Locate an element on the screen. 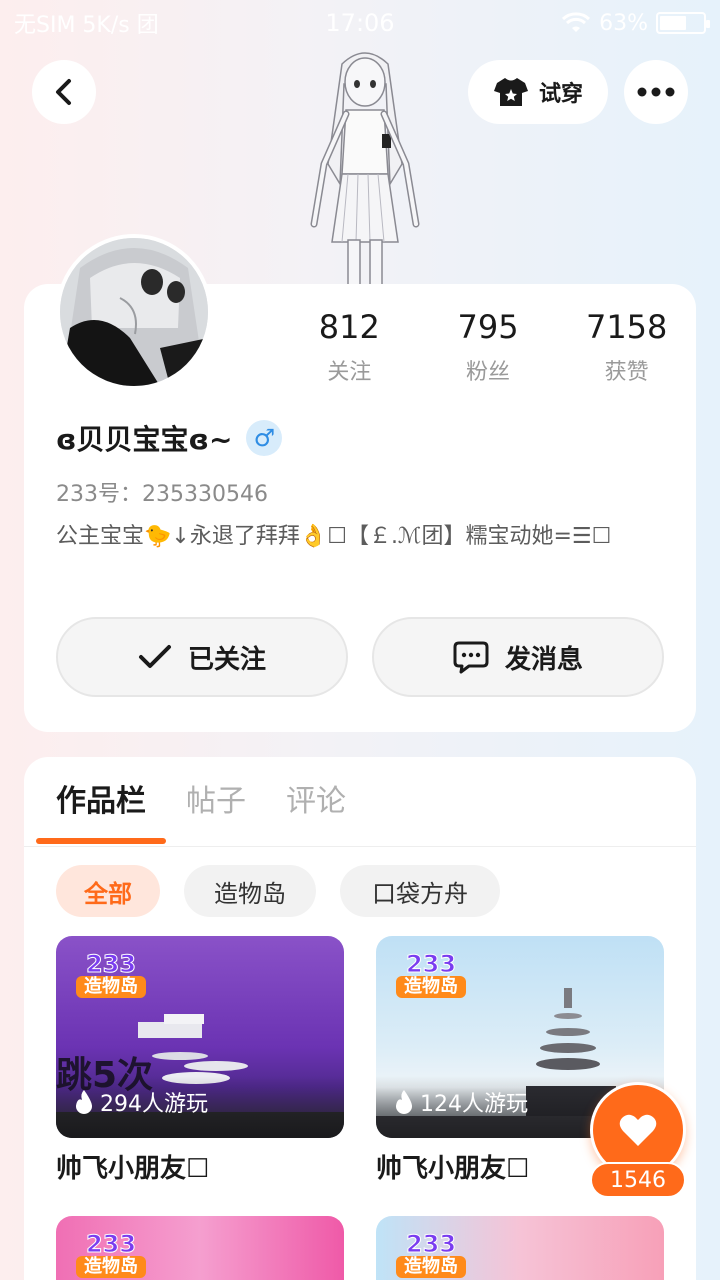  more-icon is located at coordinates (656, 92).